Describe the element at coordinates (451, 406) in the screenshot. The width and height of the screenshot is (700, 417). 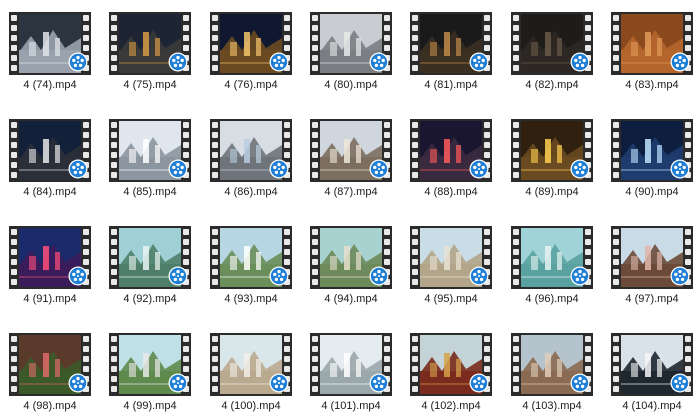
I see `file-name-label: 4 (102).mp4` at that location.